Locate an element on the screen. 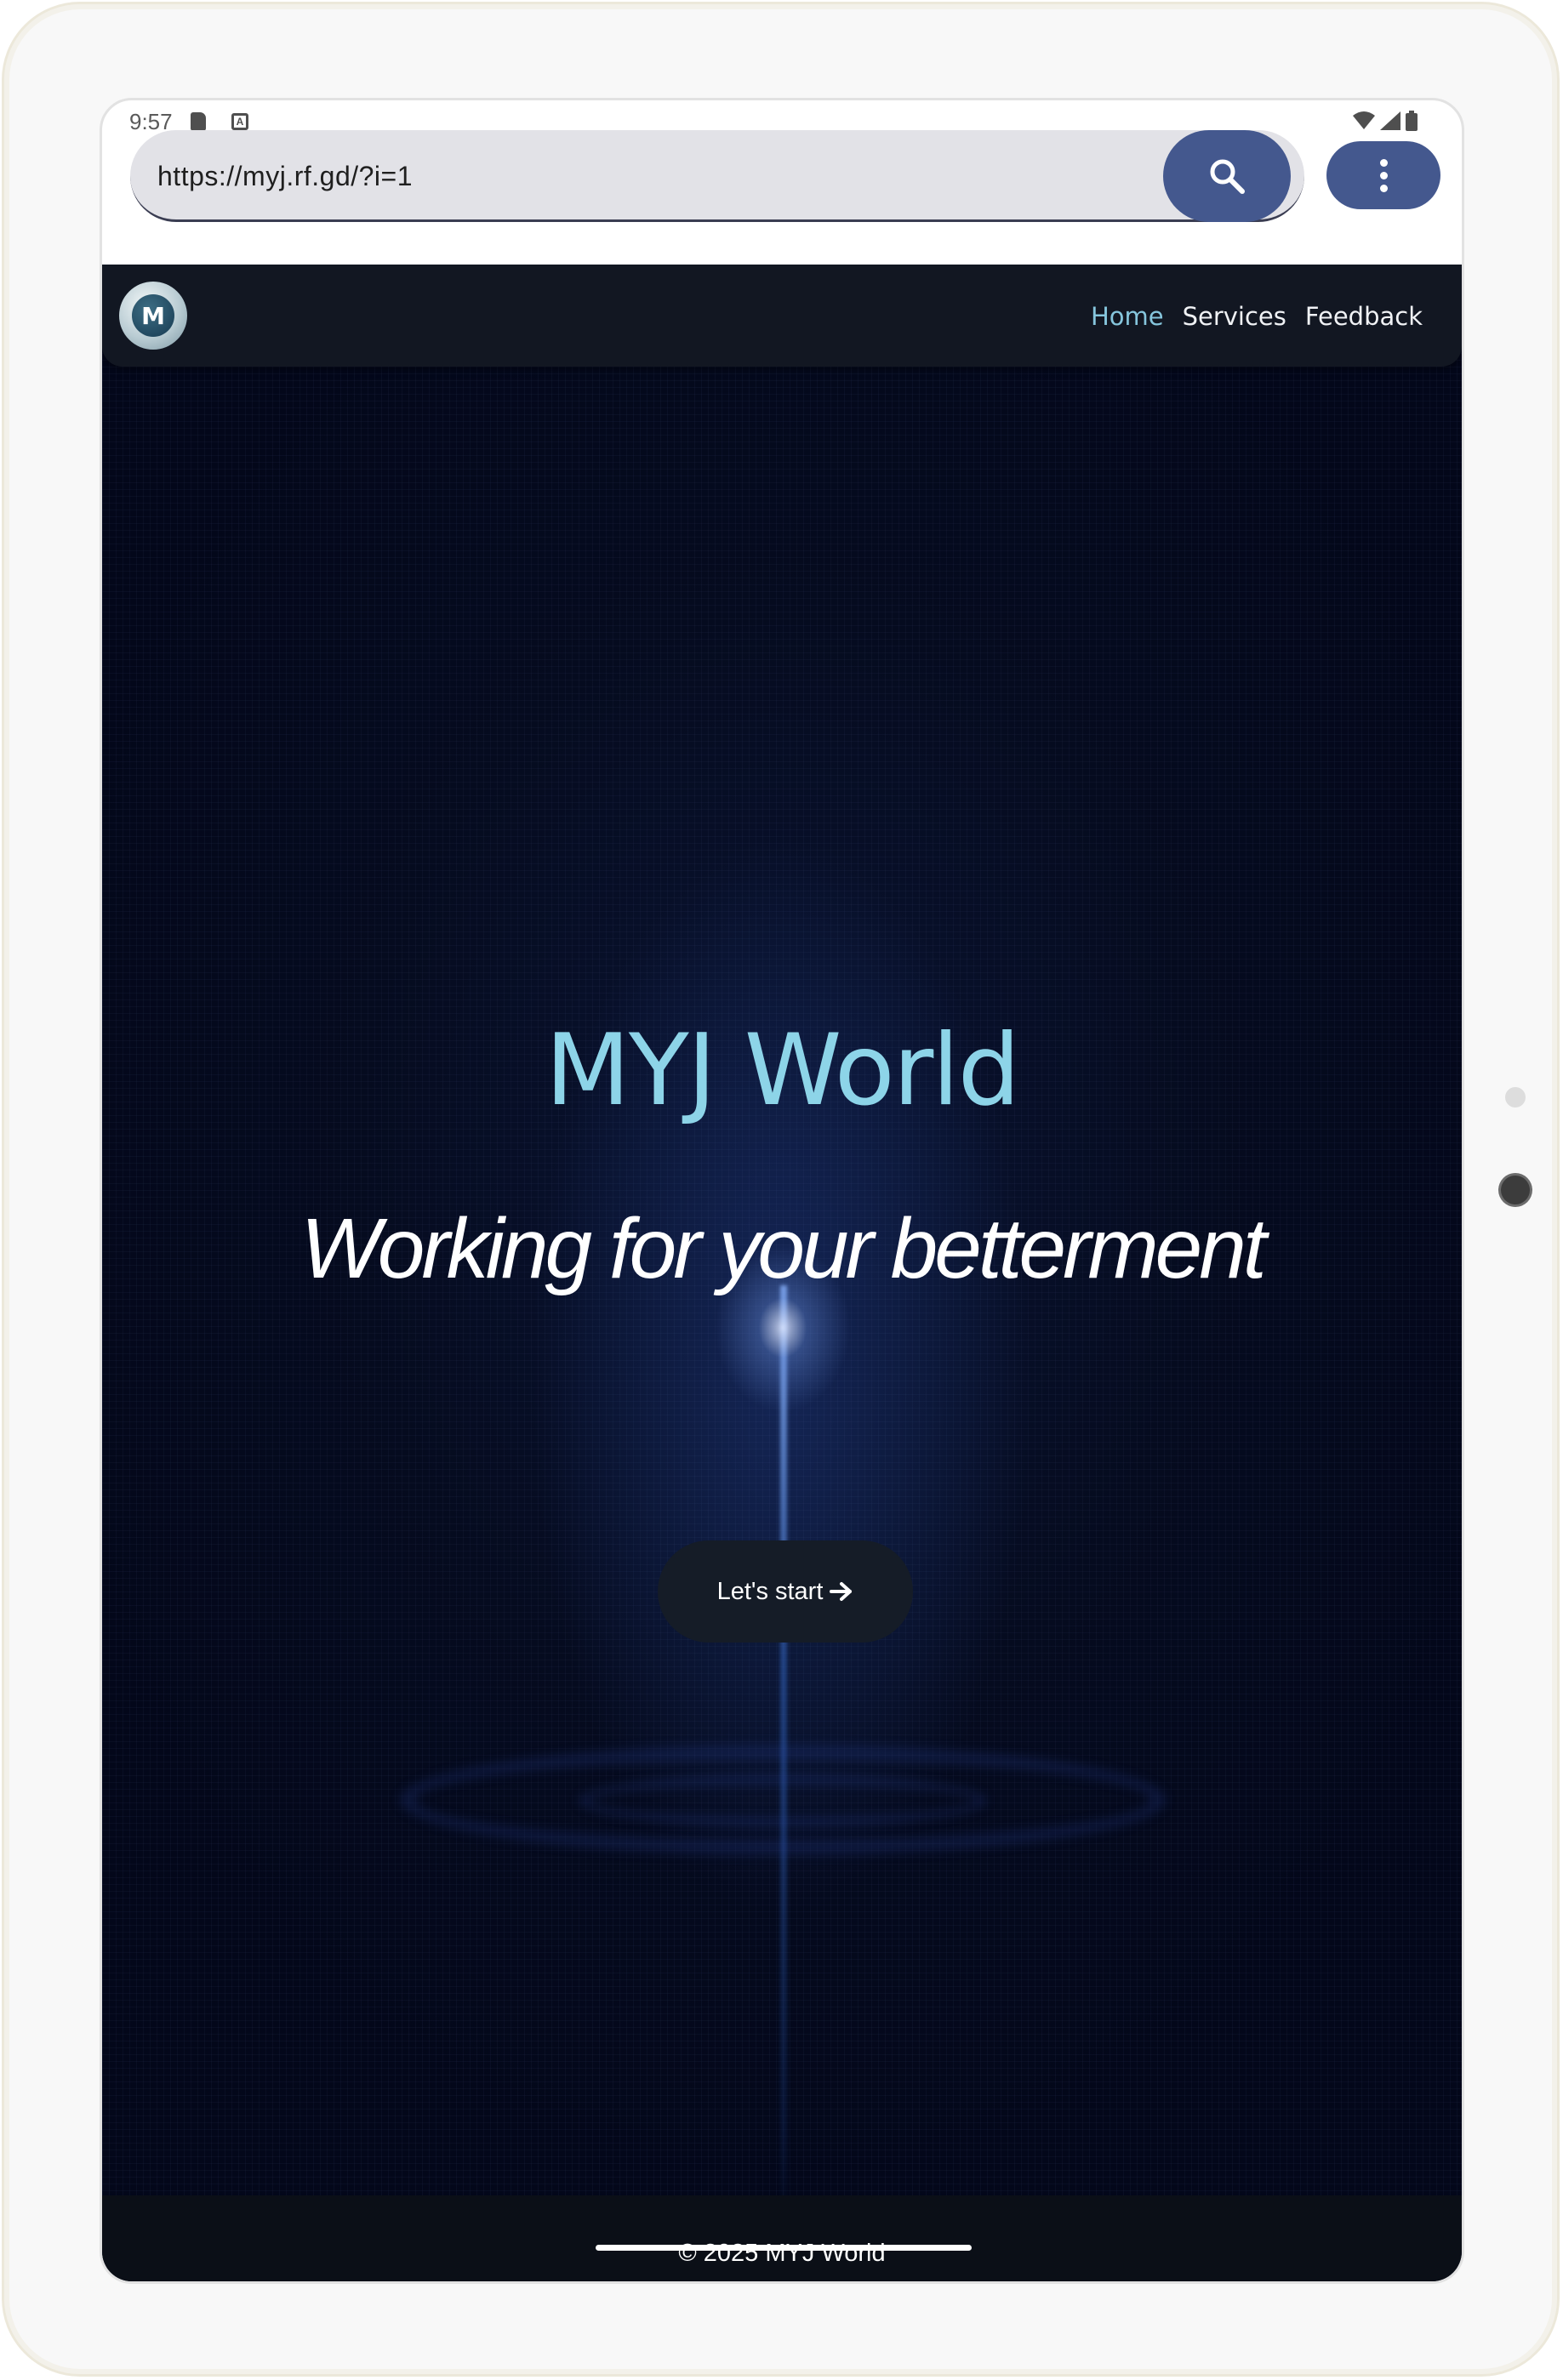  sd-card-icon is located at coordinates (198, 121).